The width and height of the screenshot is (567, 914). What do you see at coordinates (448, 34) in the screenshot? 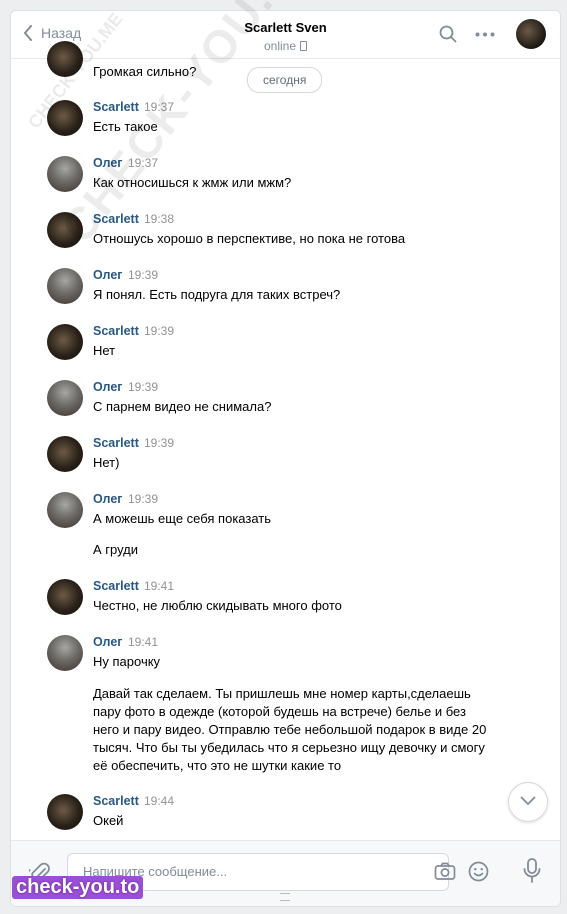
I see `search-icon` at bounding box center [448, 34].